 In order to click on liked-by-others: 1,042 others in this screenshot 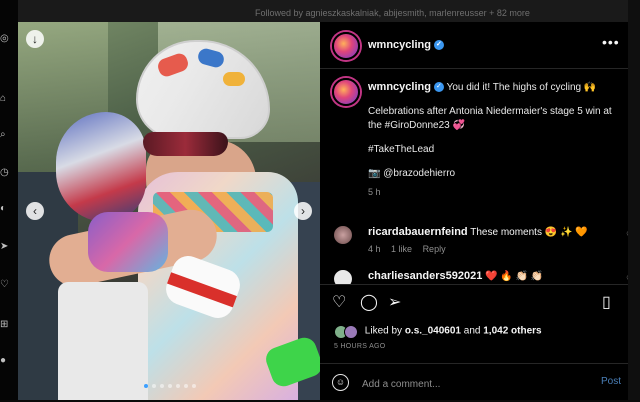, I will do `click(512, 331)`.